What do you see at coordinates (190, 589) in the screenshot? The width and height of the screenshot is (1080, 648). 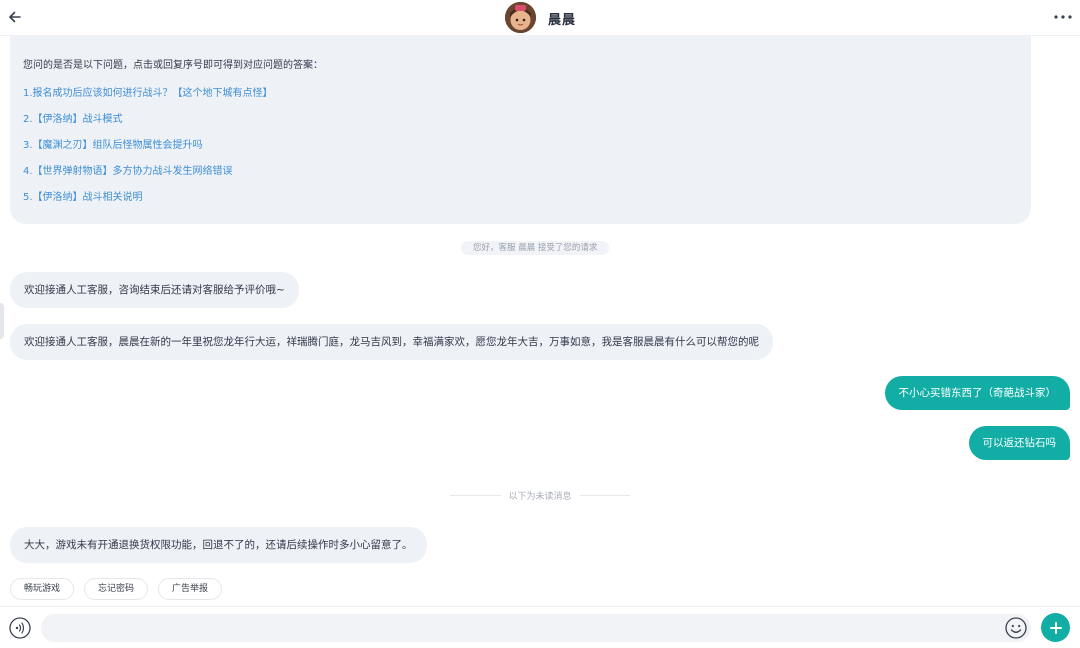 I see `quick-reply-chip: 广告举报` at bounding box center [190, 589].